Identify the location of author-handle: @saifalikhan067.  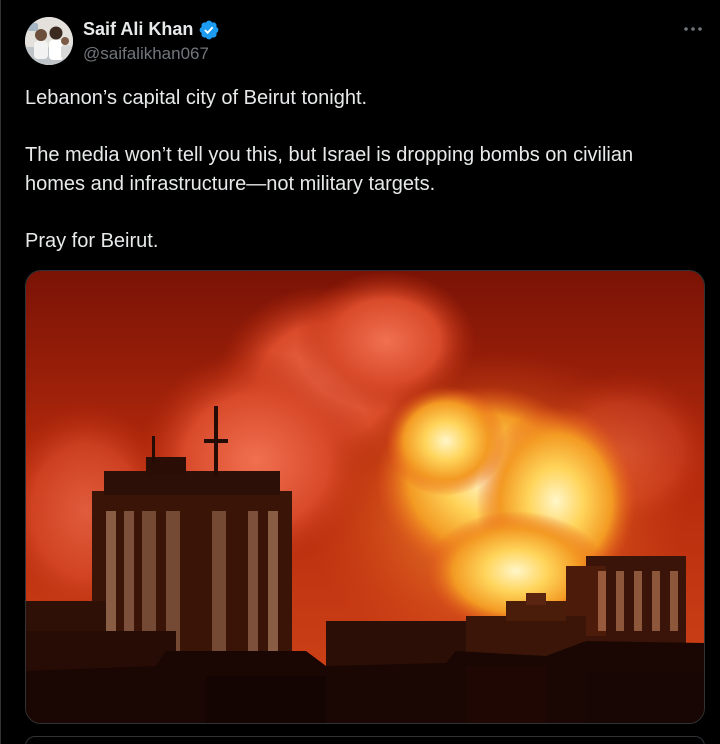
(146, 54).